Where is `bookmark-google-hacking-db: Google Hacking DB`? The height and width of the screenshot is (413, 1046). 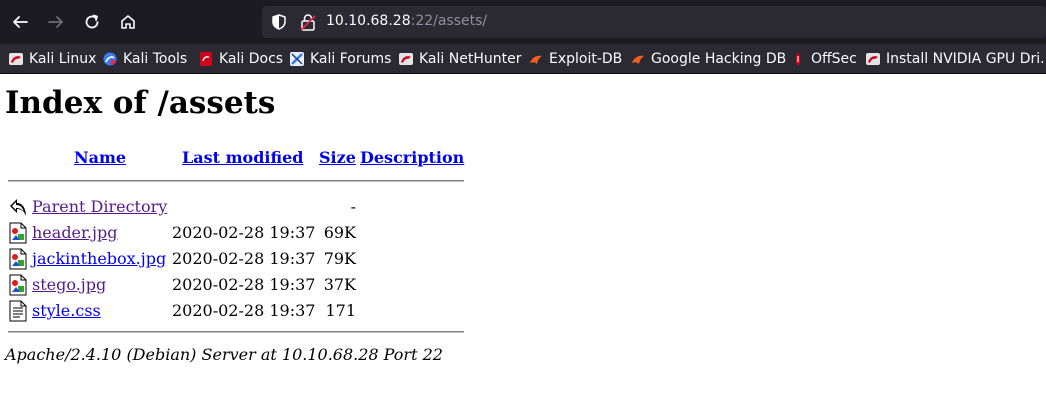
bookmark-google-hacking-db: Google Hacking DB is located at coordinates (708, 58).